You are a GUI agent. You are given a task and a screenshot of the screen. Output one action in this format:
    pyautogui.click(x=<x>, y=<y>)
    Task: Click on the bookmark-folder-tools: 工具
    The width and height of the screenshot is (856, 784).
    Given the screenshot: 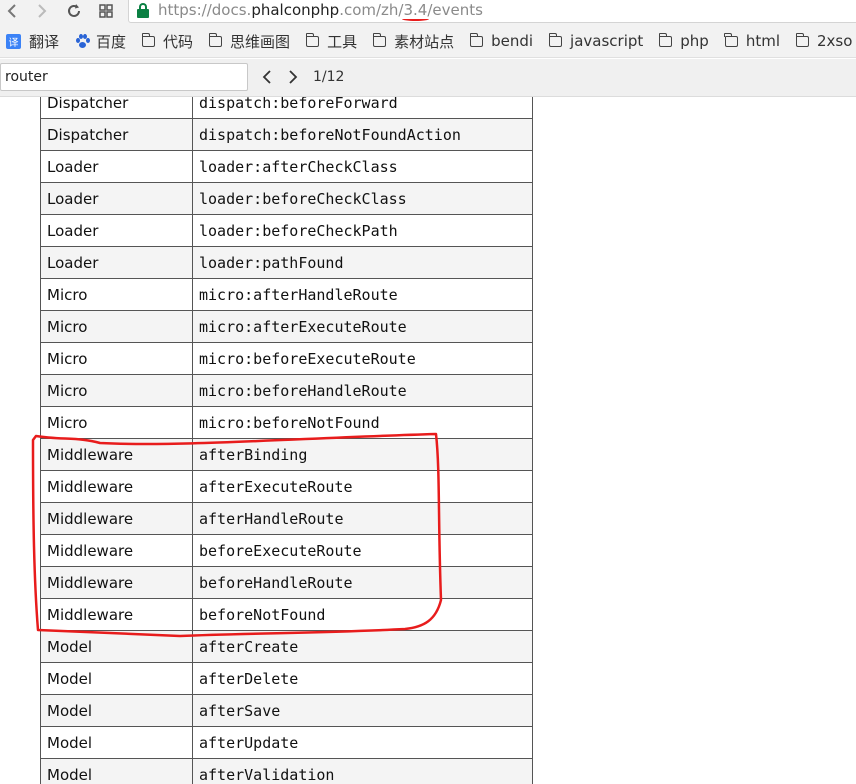 What is the action you would take?
    pyautogui.click(x=331, y=41)
    